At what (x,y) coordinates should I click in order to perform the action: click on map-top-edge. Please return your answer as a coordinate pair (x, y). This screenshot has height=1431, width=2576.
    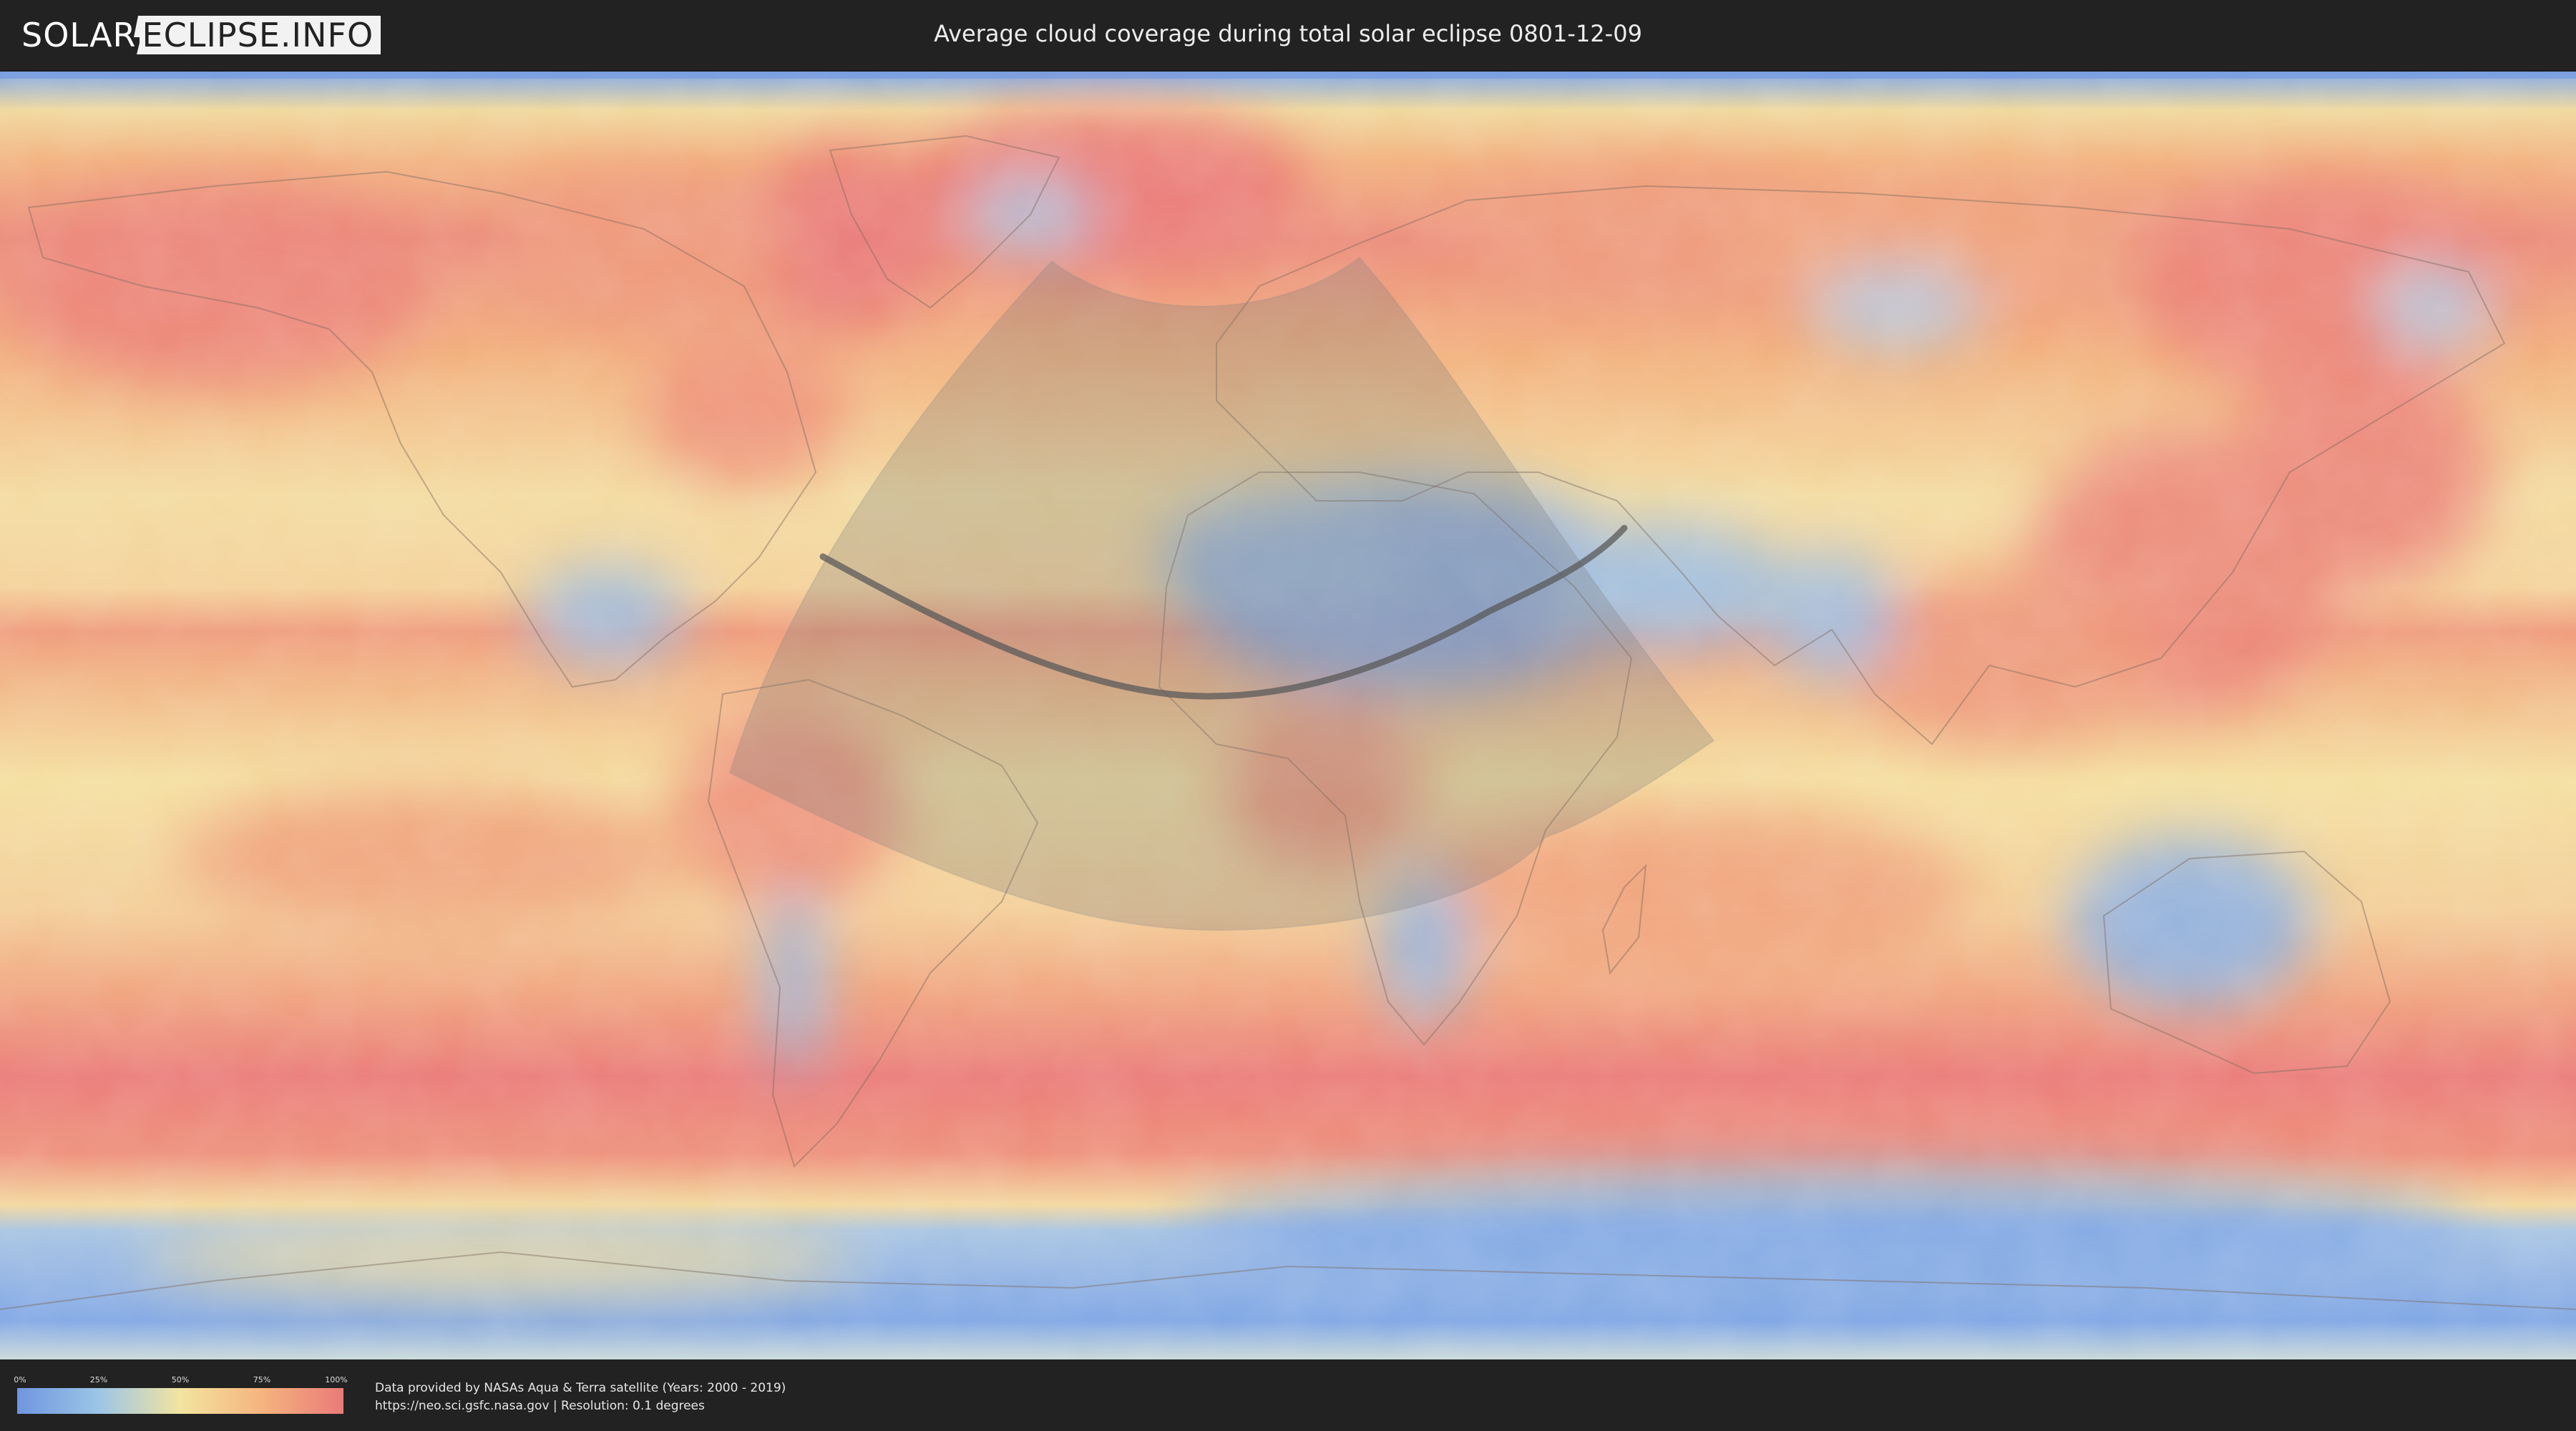
    Looking at the image, I should click on (1288, 76).